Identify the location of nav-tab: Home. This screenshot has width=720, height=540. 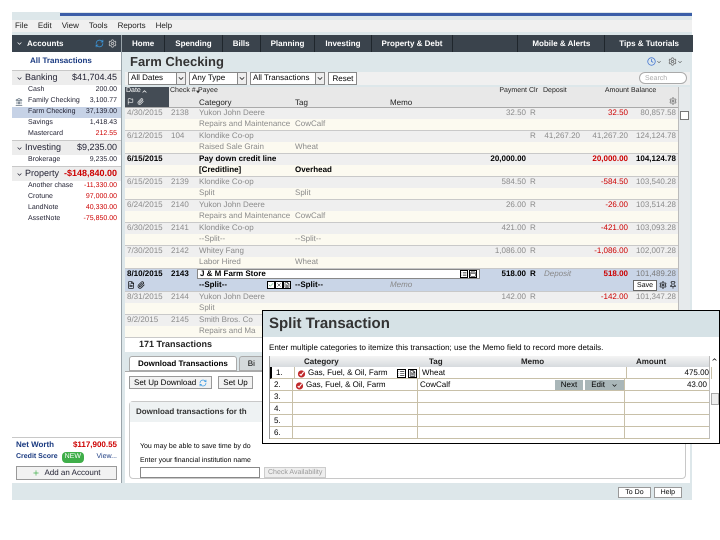
(144, 43).